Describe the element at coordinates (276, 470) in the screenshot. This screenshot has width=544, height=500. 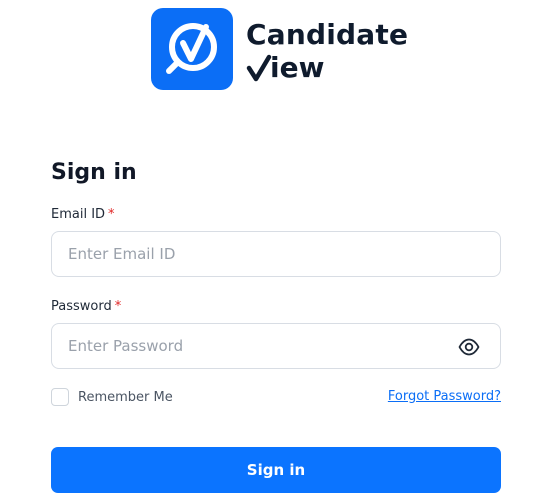
I see `sign-in-button: Sign in` at that location.